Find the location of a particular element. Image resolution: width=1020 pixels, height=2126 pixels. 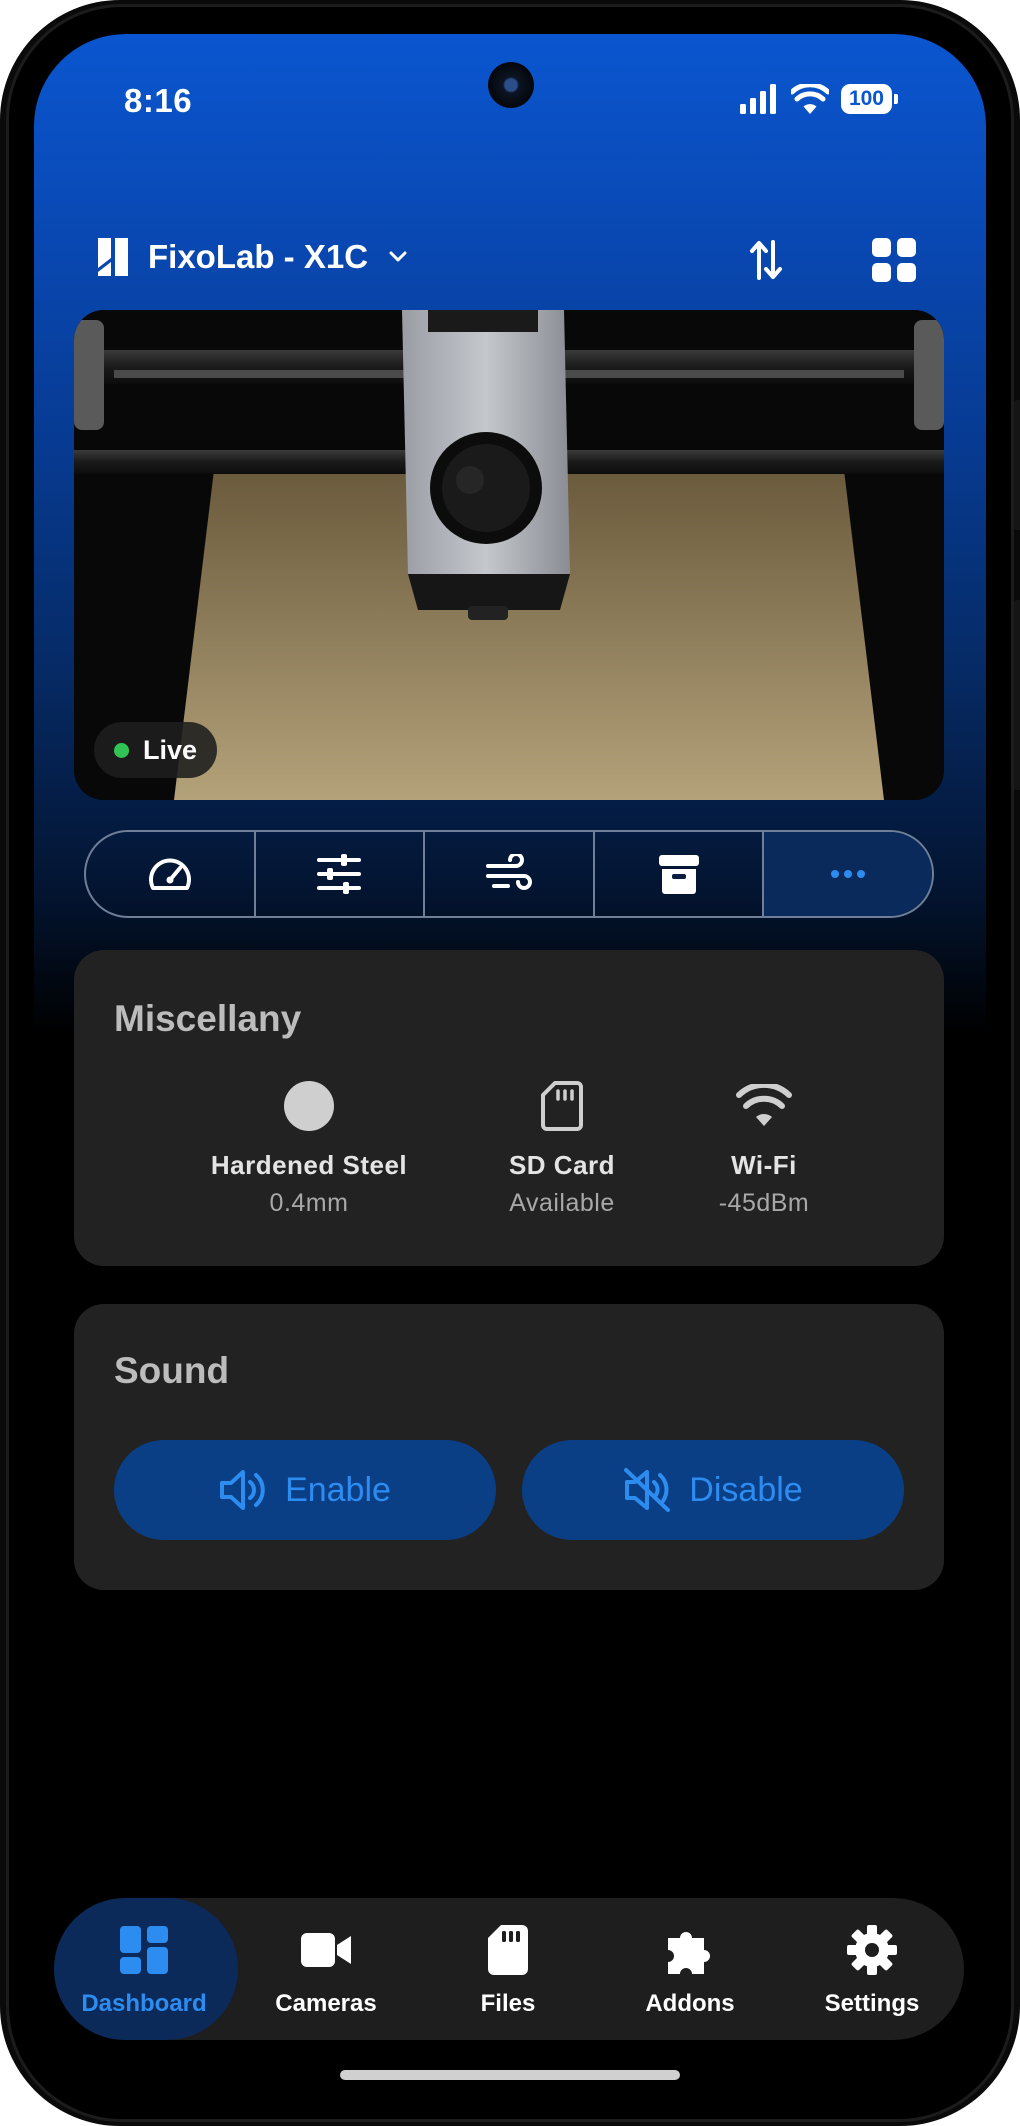

fan-icon is located at coordinates (508, 872).